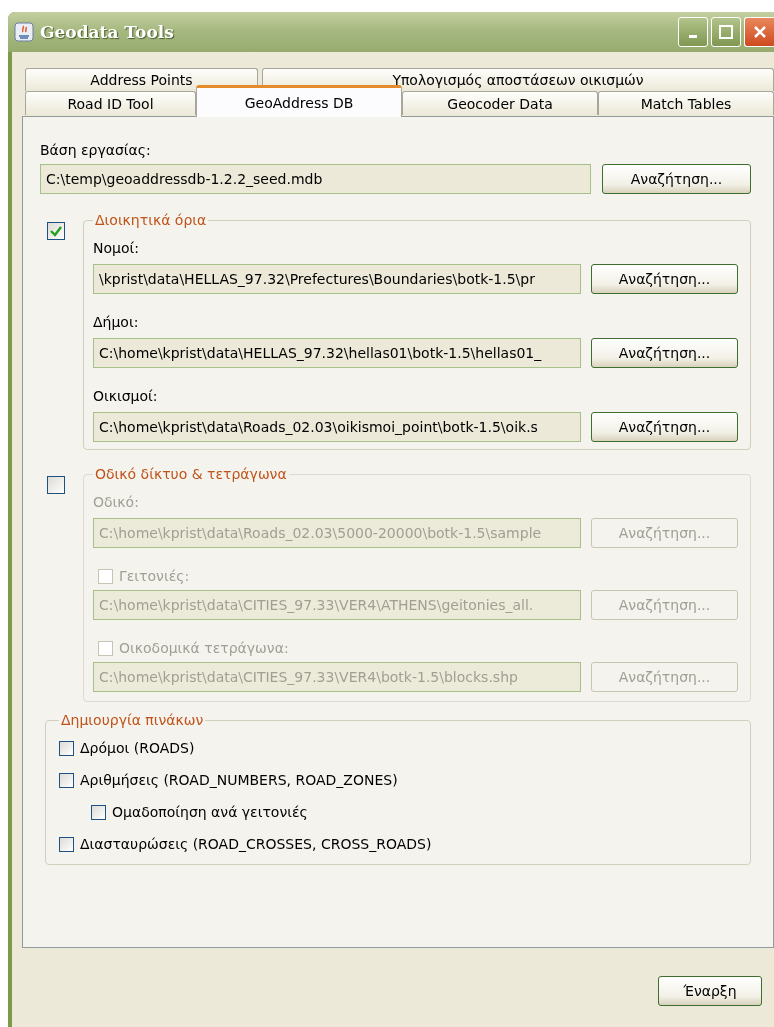  Describe the element at coordinates (191, 474) in the screenshot. I see `group-title: Οδικό δίκτυο & τετράγωνα` at that location.